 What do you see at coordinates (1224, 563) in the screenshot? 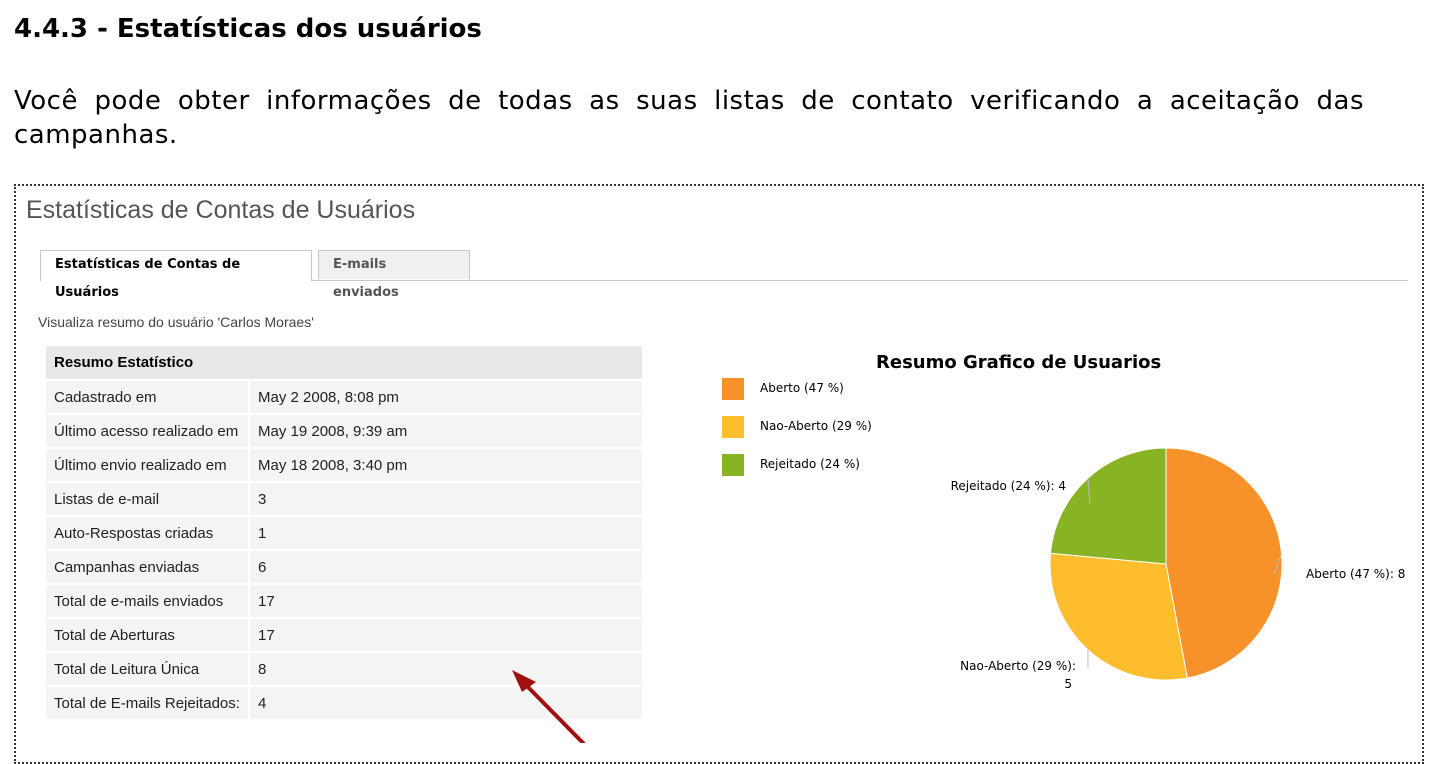
I see `pie-slice-aberto` at bounding box center [1224, 563].